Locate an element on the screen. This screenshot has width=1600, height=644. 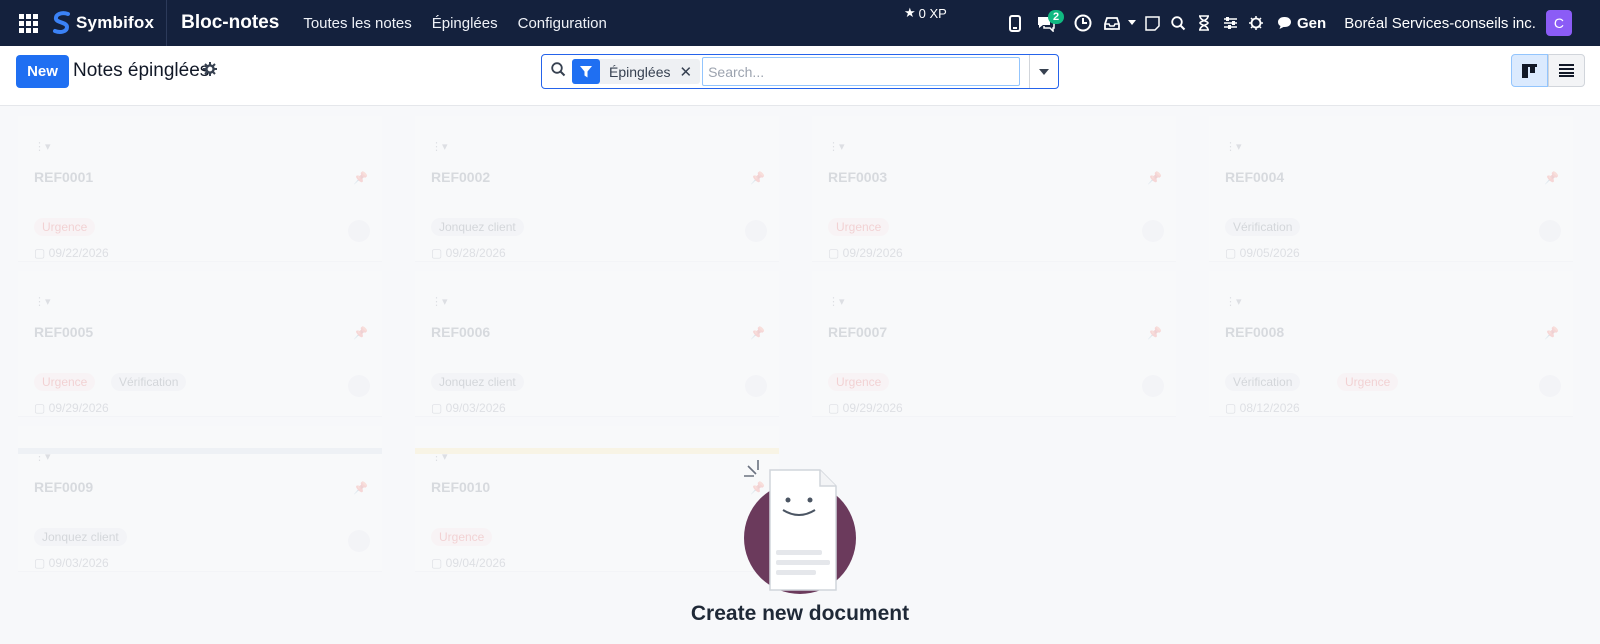
kanban-icon is located at coordinates (1529, 70).